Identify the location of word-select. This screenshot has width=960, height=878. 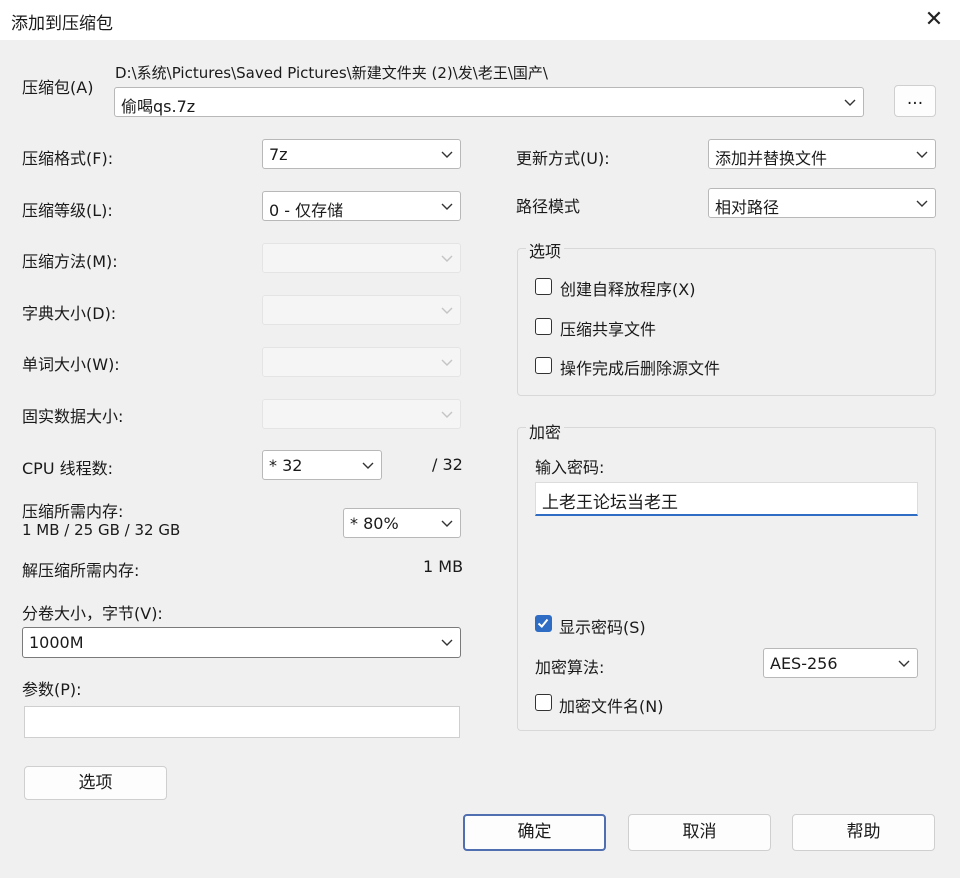
(361, 362).